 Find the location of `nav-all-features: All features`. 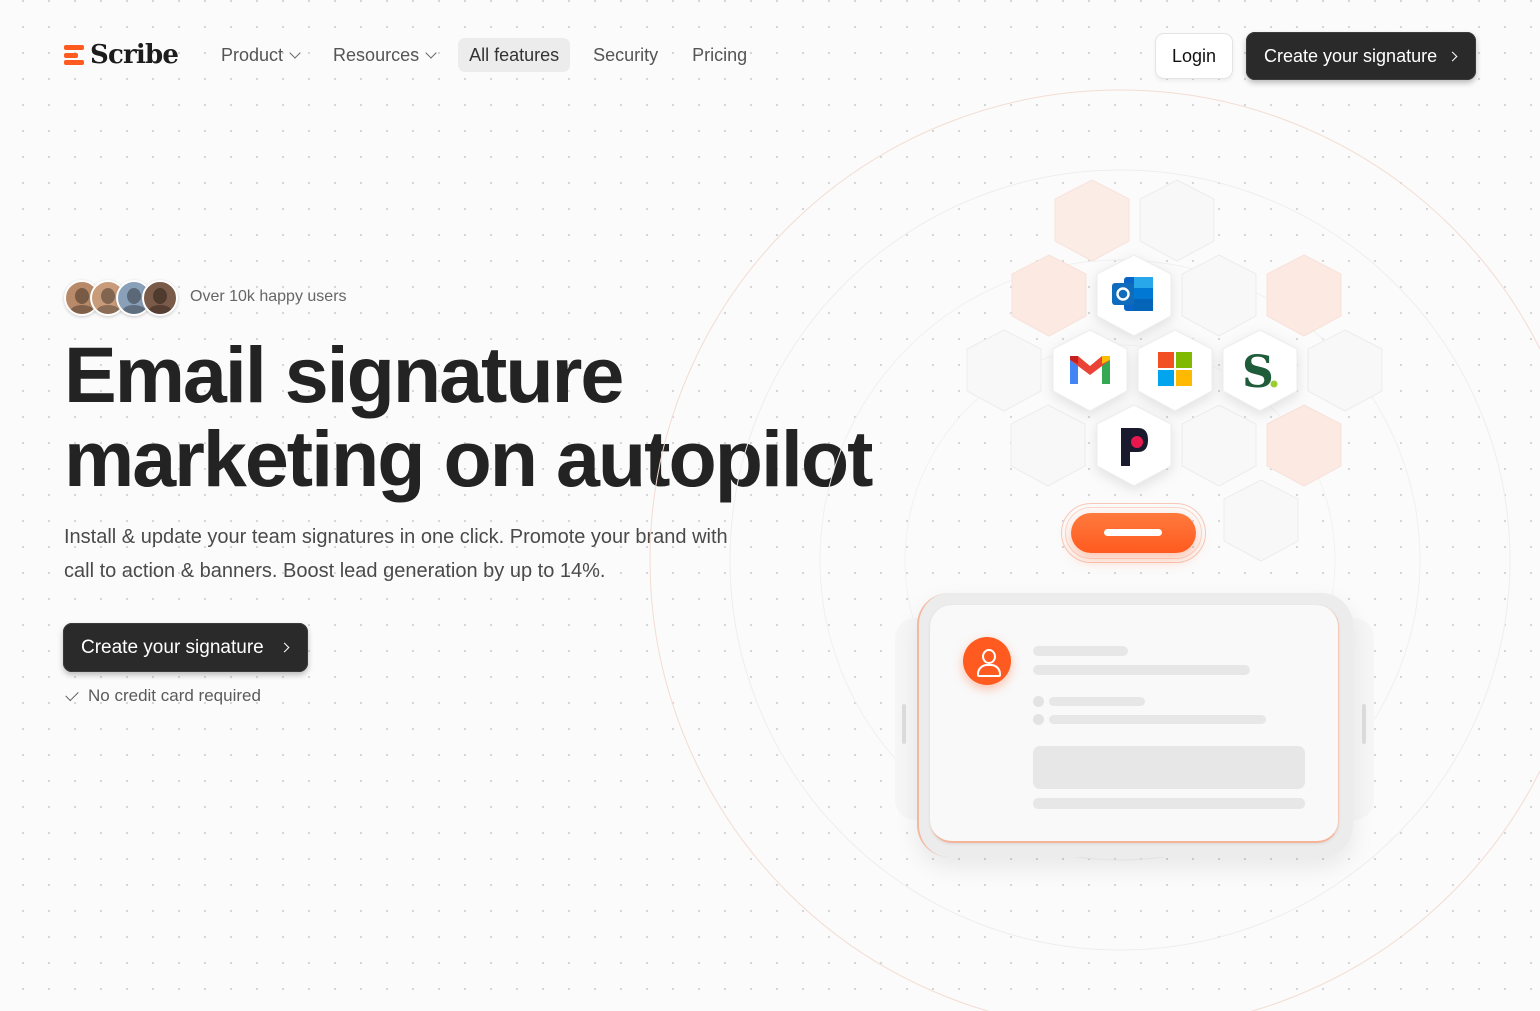

nav-all-features: All features is located at coordinates (514, 55).